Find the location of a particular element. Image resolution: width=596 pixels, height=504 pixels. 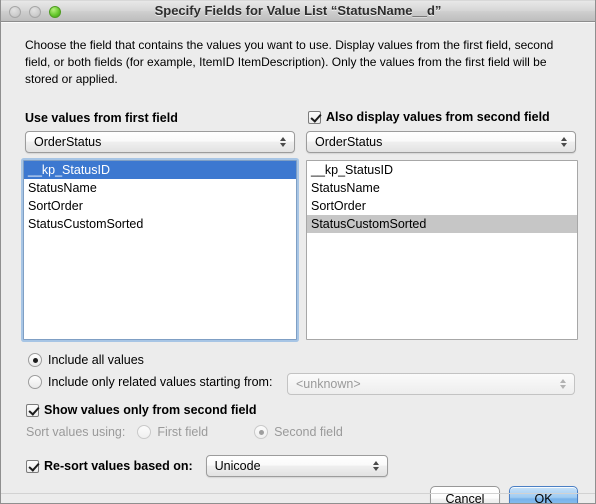

cancel-button: Cancel is located at coordinates (465, 494).